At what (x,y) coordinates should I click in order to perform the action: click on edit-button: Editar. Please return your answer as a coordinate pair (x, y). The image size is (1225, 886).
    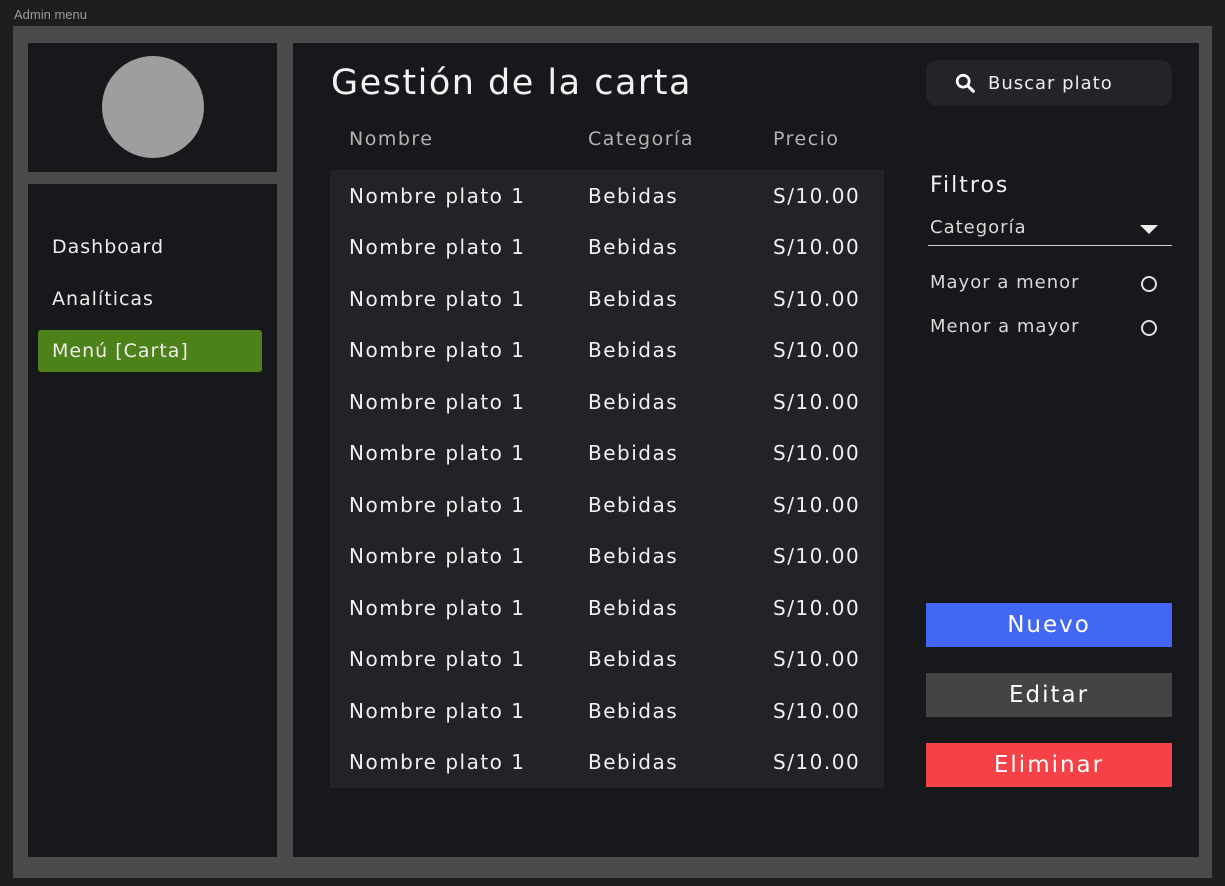
    Looking at the image, I should click on (1049, 695).